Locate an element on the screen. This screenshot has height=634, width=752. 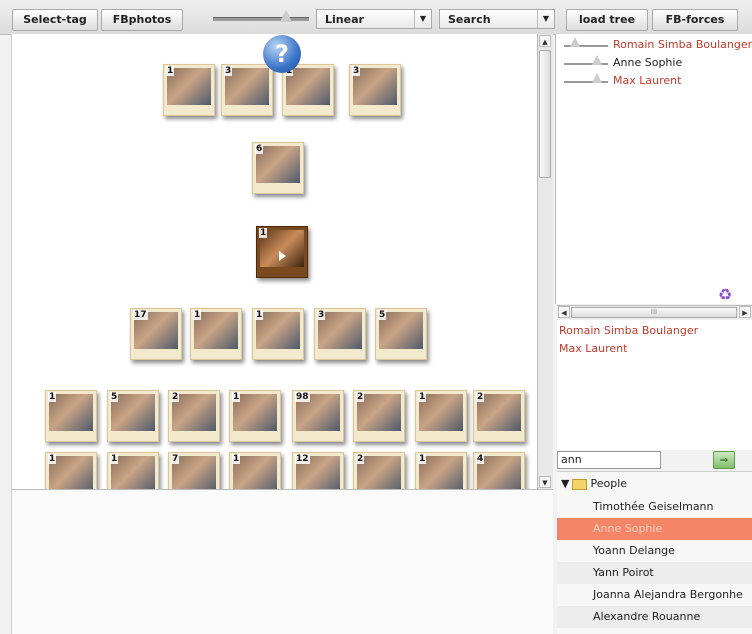
tree-person: Yann Poirot is located at coordinates (654, 573).